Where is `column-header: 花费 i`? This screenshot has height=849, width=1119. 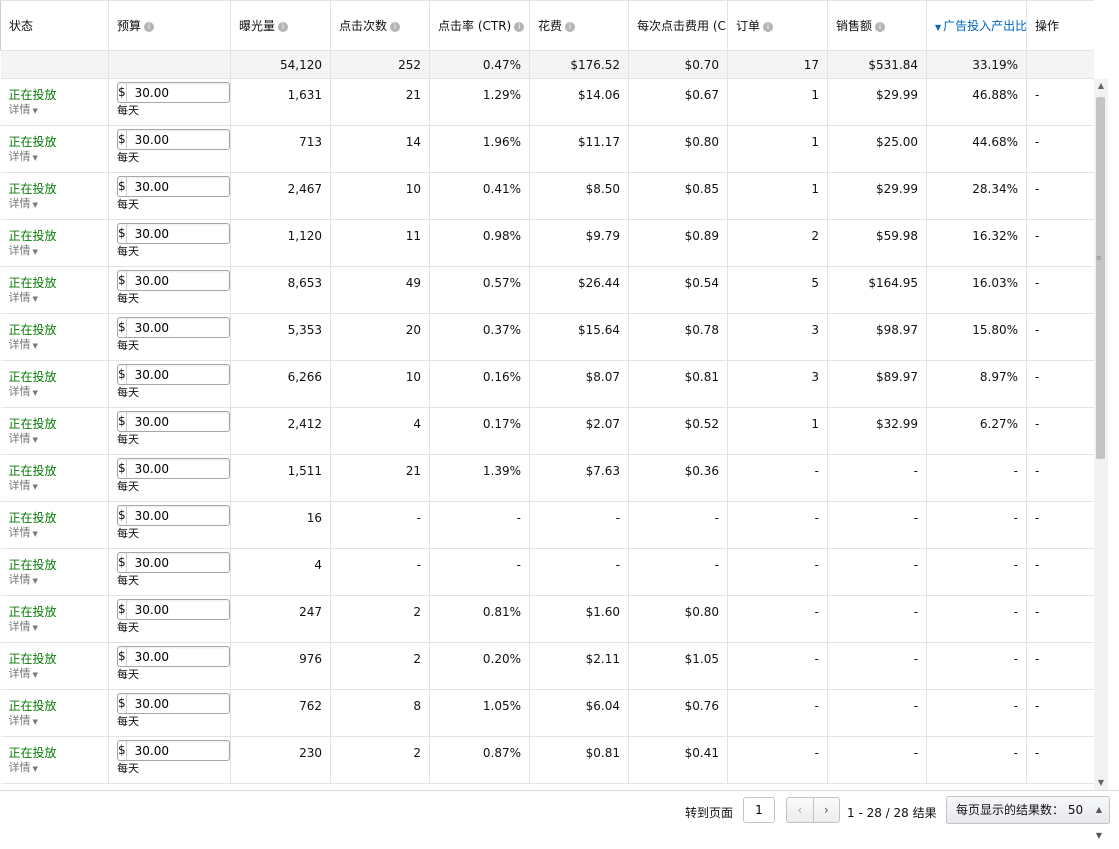
column-header: 花费 i is located at coordinates (579, 25).